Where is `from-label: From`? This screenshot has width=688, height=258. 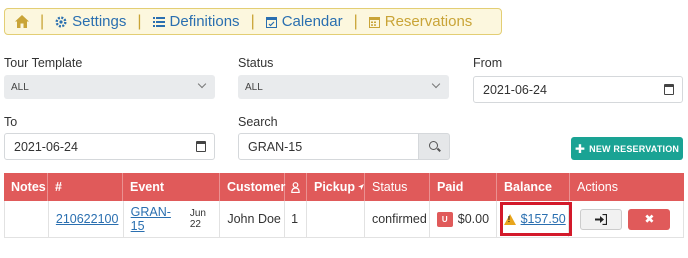 from-label: From is located at coordinates (488, 63).